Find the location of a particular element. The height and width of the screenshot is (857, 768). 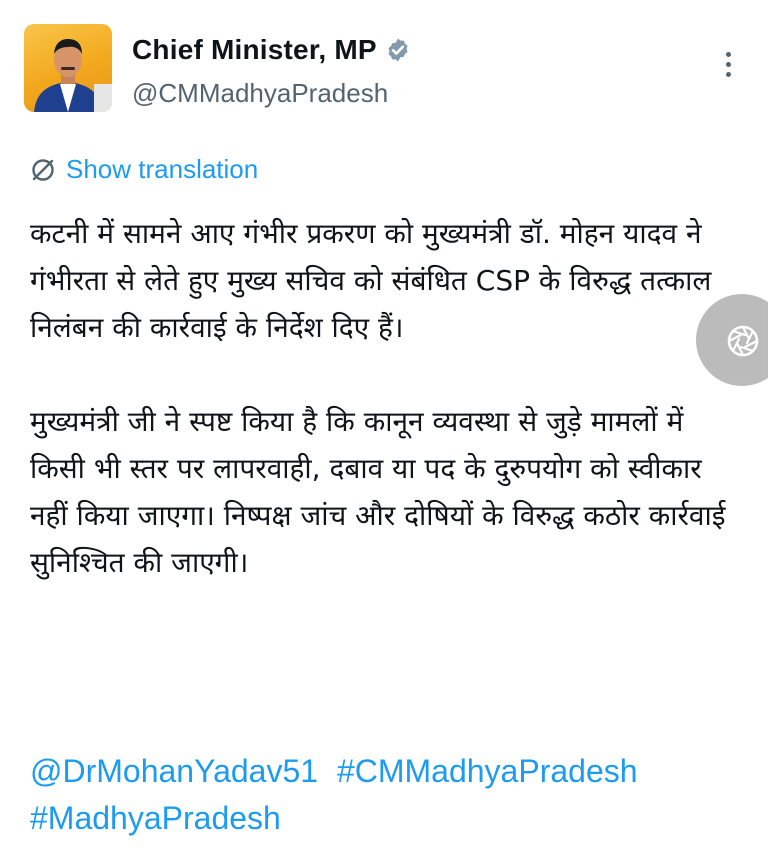

name-row: Chief Minister, MP is located at coordinates (271, 50).